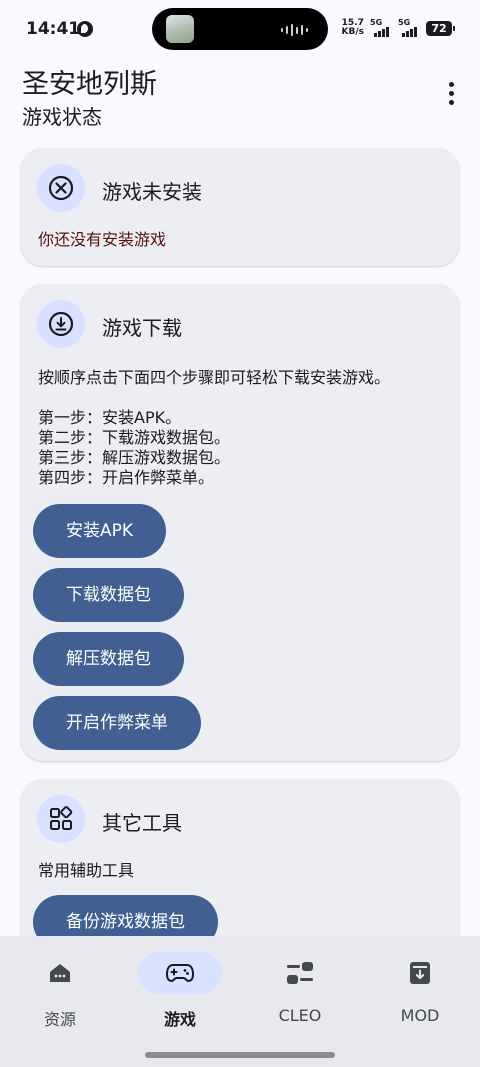  Describe the element at coordinates (180, 973) in the screenshot. I see `gamepad-icon` at that location.